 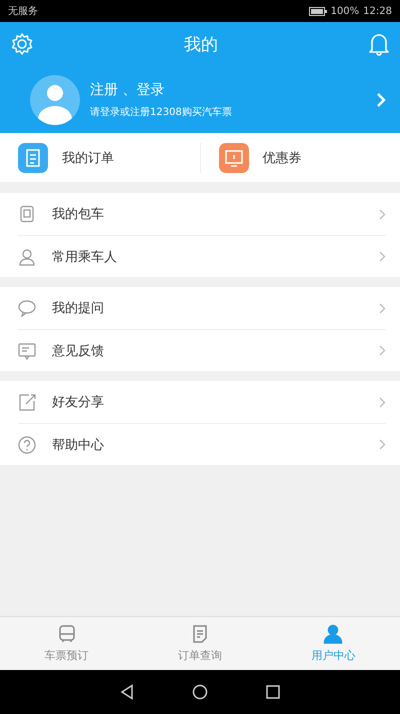 I want to click on quick-link: 优惠券, so click(x=300, y=157).